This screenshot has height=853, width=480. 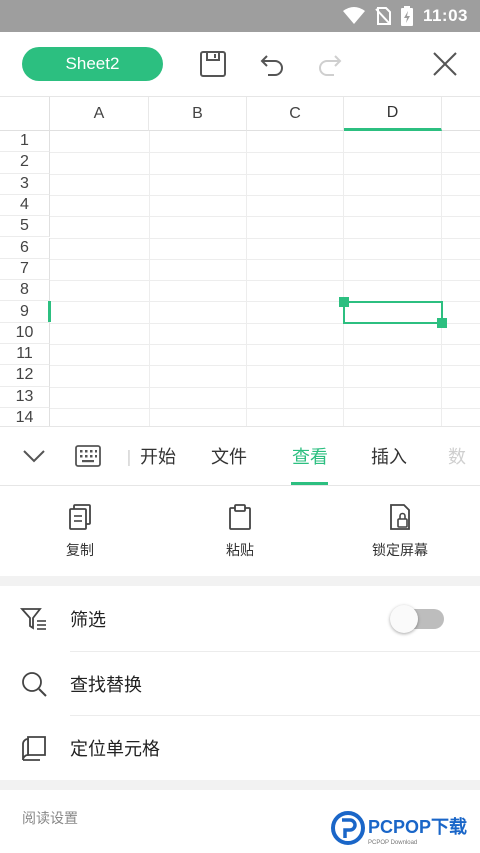 What do you see at coordinates (25, 333) in the screenshot?
I see `row-header-10: 10` at bounding box center [25, 333].